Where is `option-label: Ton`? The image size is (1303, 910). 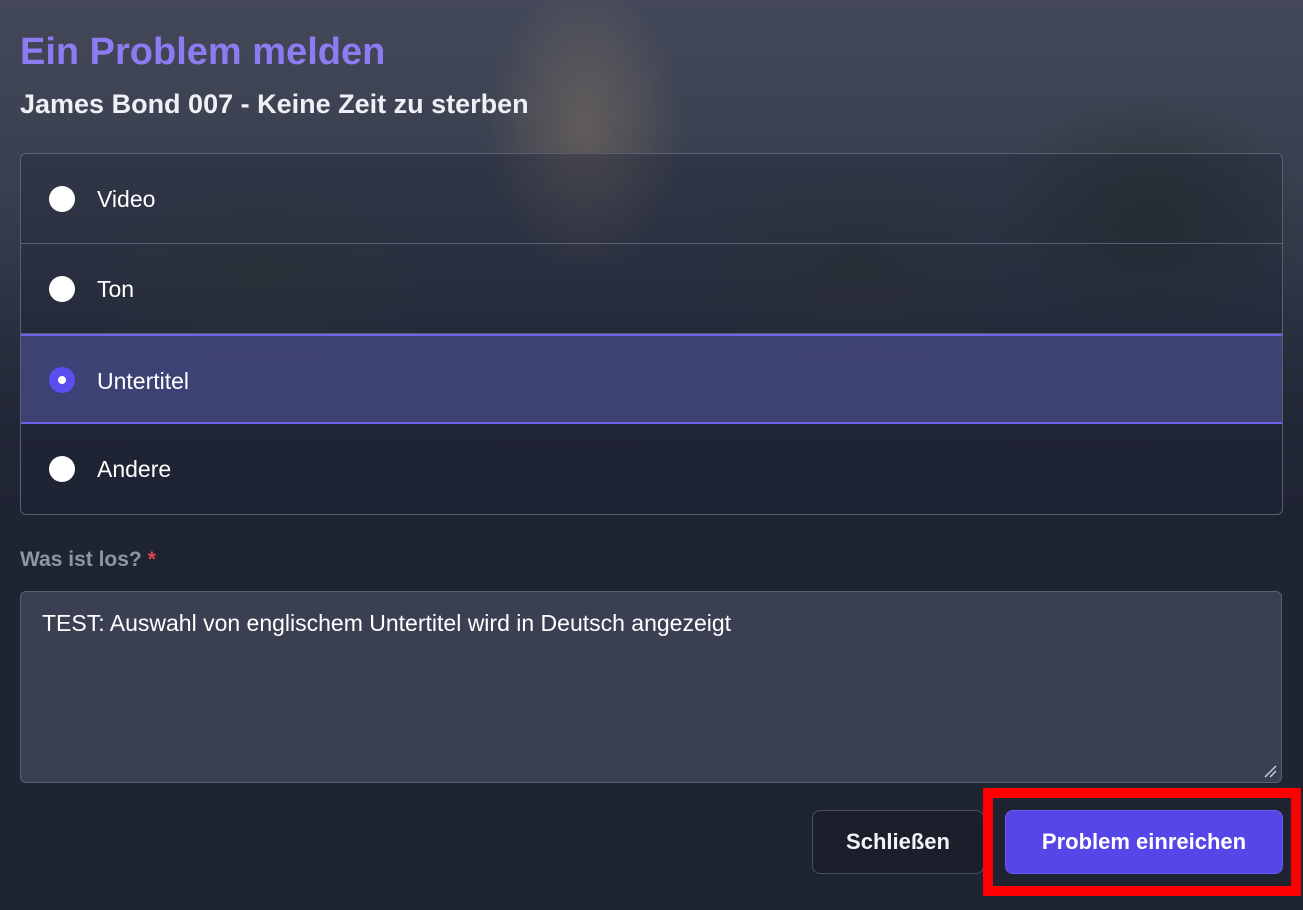 option-label: Ton is located at coordinates (116, 289).